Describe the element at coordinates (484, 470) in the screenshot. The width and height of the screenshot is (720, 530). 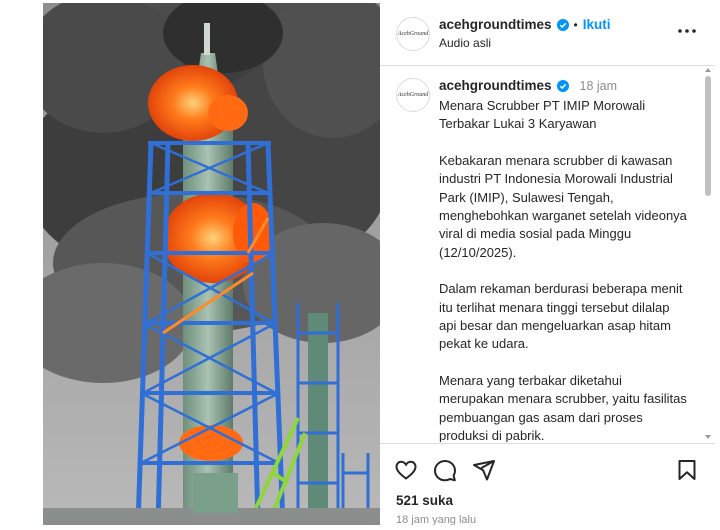
I see `share-icon` at that location.